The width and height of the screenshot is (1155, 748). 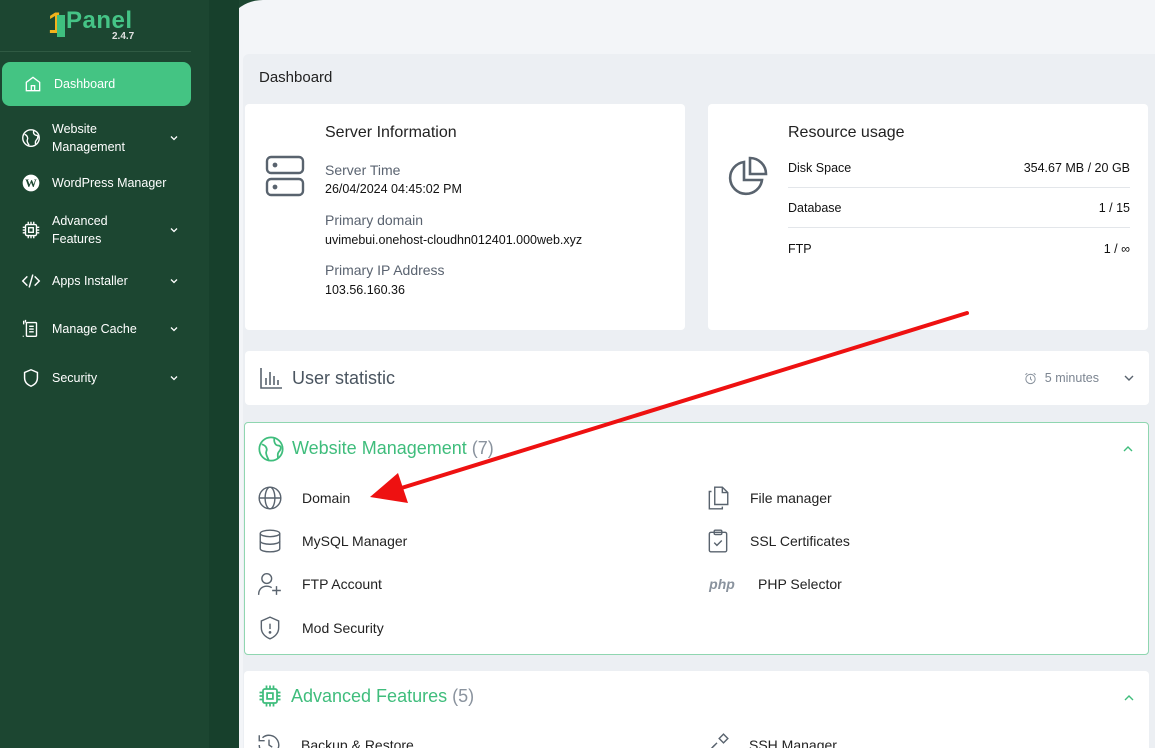 What do you see at coordinates (75, 378) in the screenshot?
I see `sidebar-item-label: Security` at bounding box center [75, 378].